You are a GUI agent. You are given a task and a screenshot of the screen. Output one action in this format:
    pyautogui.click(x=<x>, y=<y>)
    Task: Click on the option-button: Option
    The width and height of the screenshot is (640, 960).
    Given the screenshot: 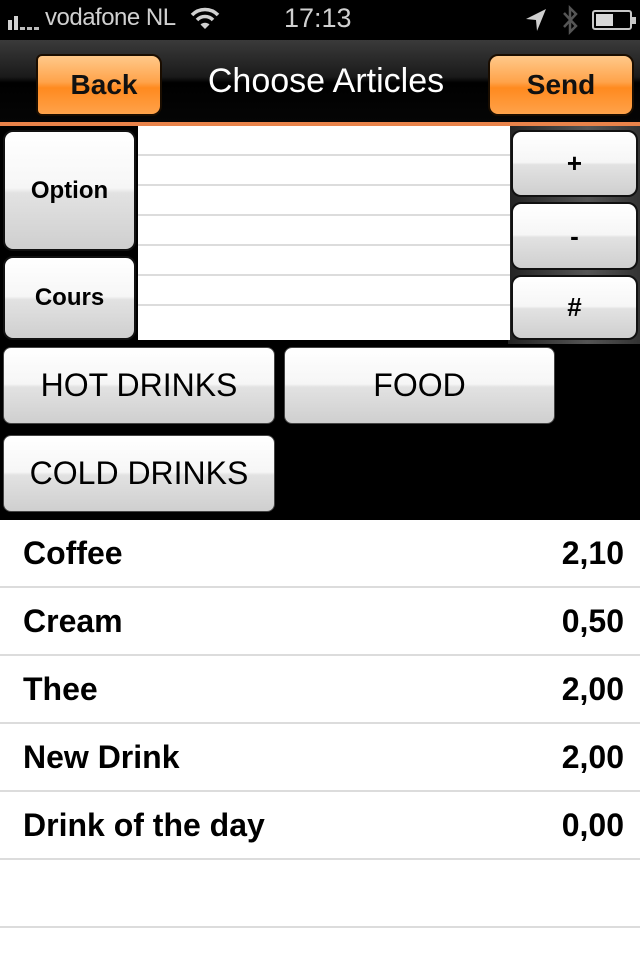 What is the action you would take?
    pyautogui.click(x=69, y=190)
    